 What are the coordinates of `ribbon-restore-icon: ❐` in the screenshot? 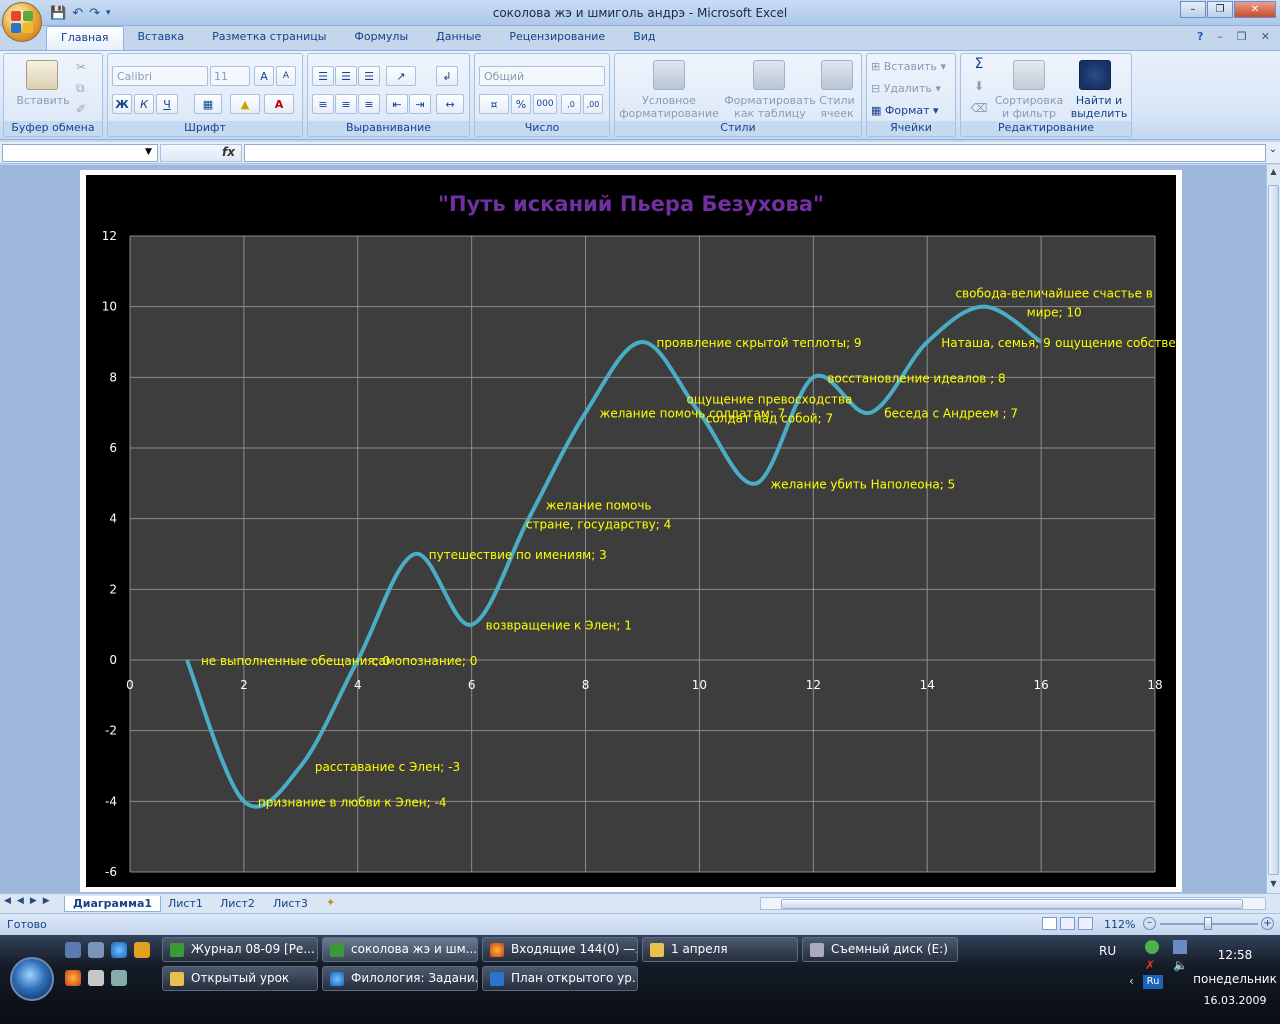 It's located at (1242, 36).